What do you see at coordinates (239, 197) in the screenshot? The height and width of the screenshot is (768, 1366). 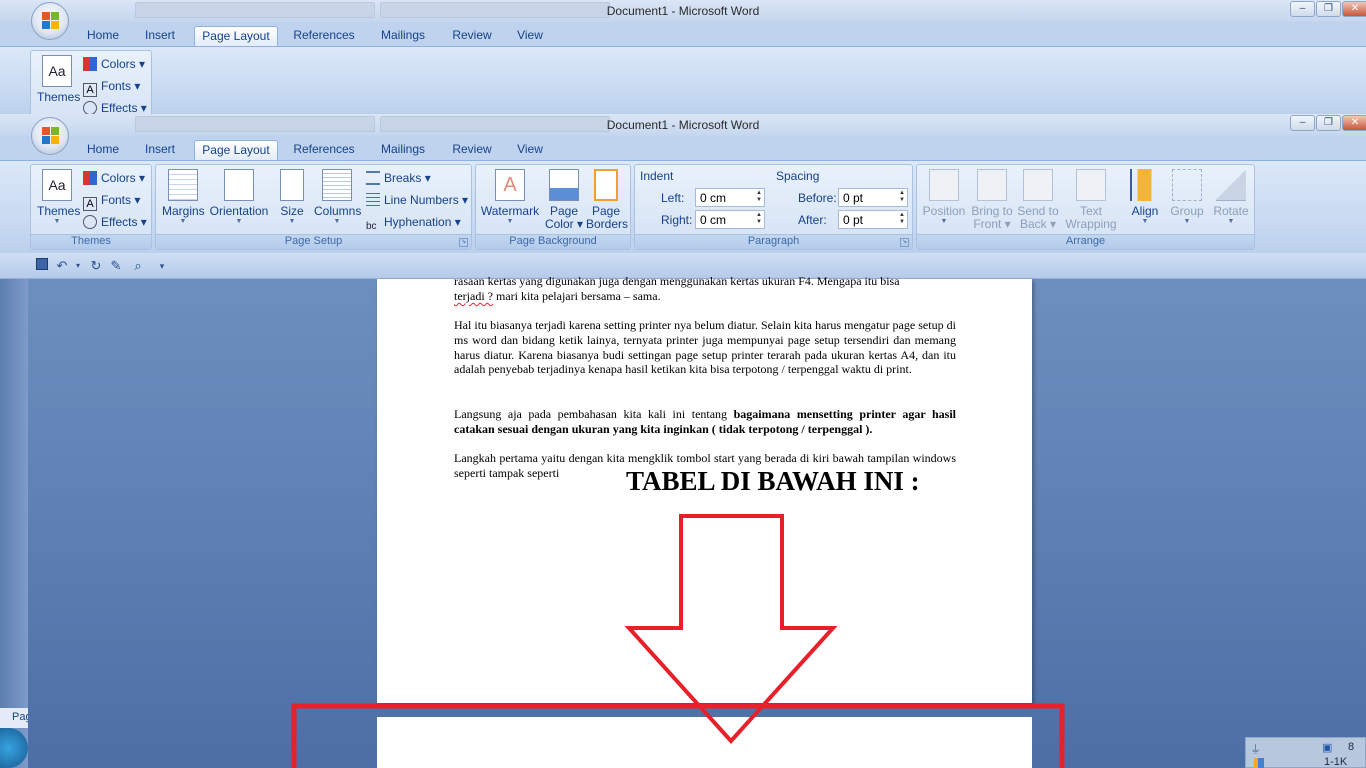 I see `orientation-button: Orientation ▼` at bounding box center [239, 197].